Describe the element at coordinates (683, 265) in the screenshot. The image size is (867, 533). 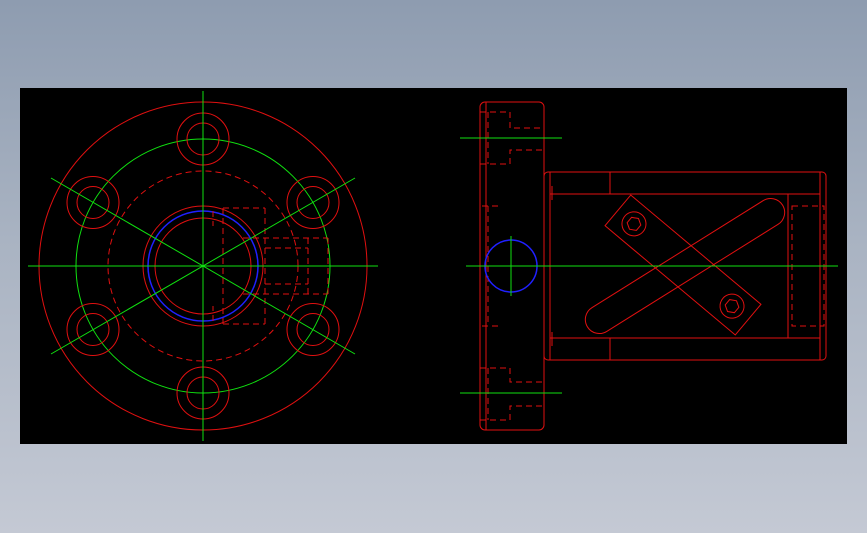
I see `lever-arm` at that location.